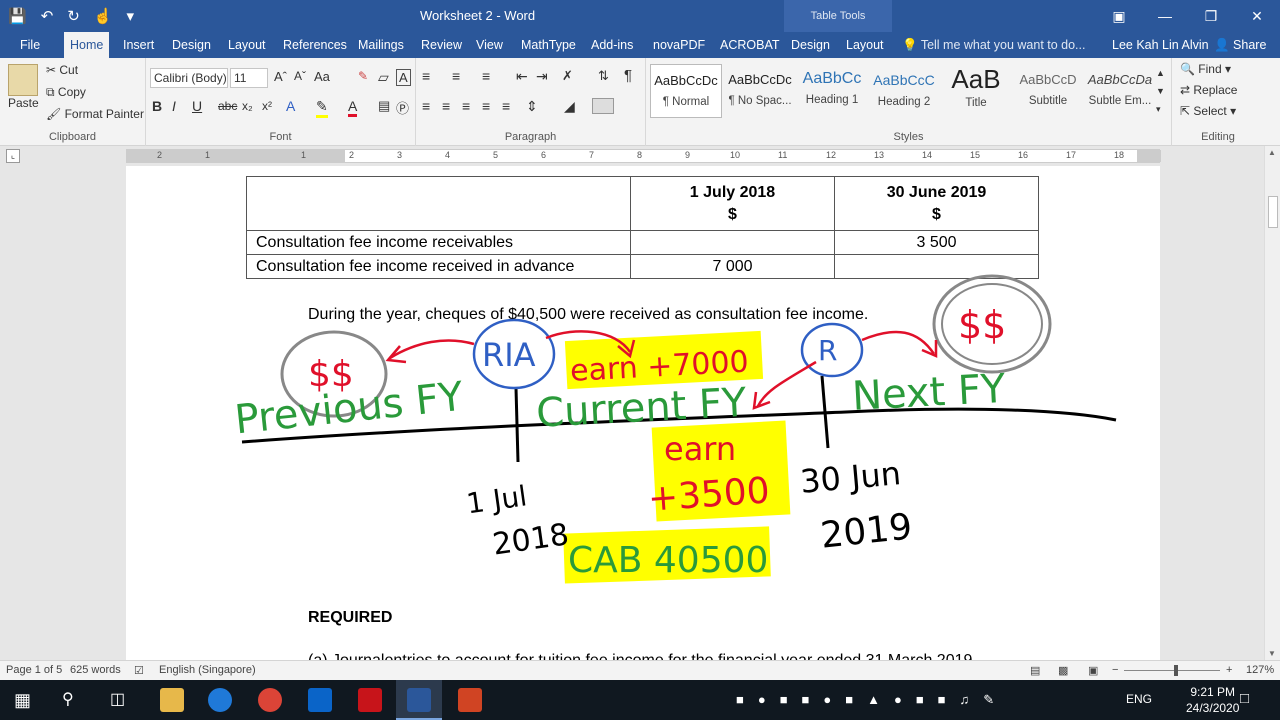 The width and height of the screenshot is (1280, 720). I want to click on web-layout-icon: ▣, so click(1093, 670).